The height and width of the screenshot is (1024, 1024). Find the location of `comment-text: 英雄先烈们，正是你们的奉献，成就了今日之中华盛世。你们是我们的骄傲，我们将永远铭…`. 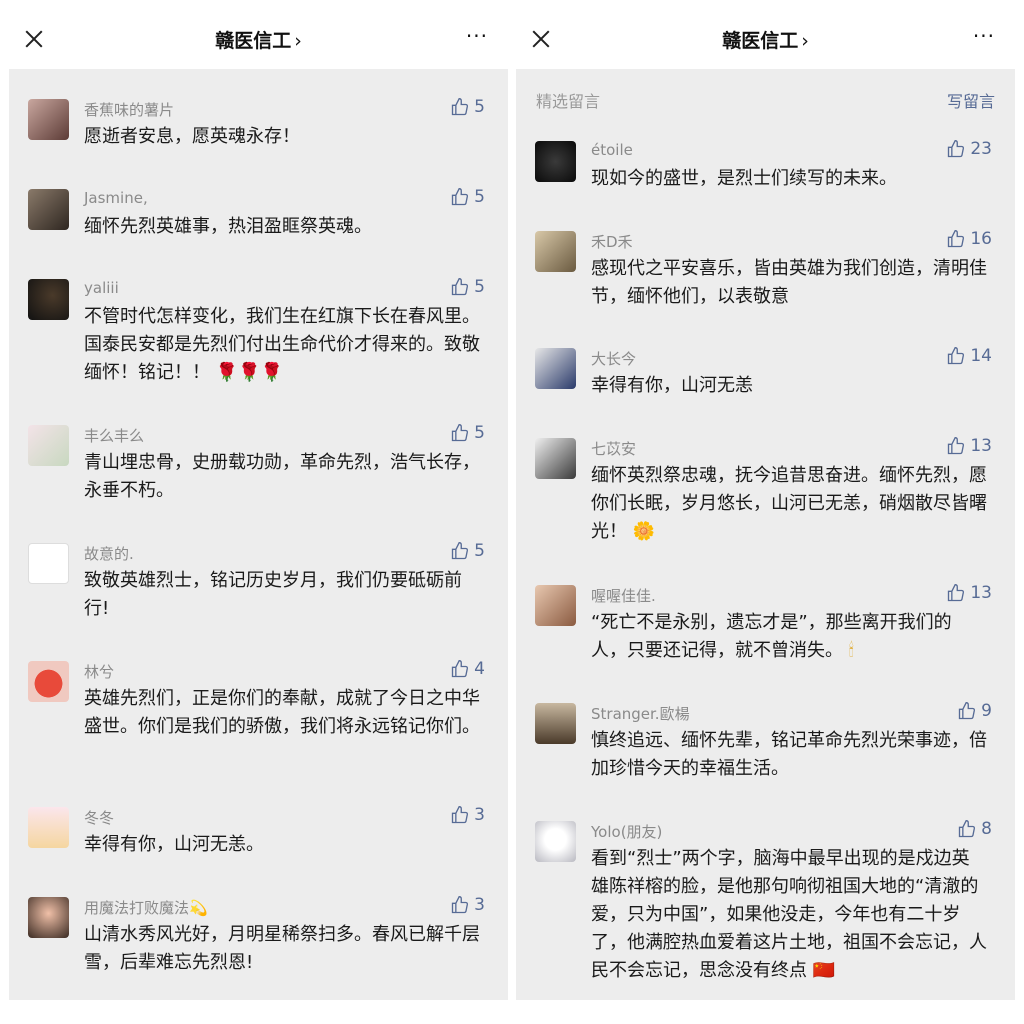

comment-text: 英雄先烈们，正是你们的奉献，成就了今日之中华盛世。你们是我们的骄傲，我们将永远铭… is located at coordinates (282, 712).